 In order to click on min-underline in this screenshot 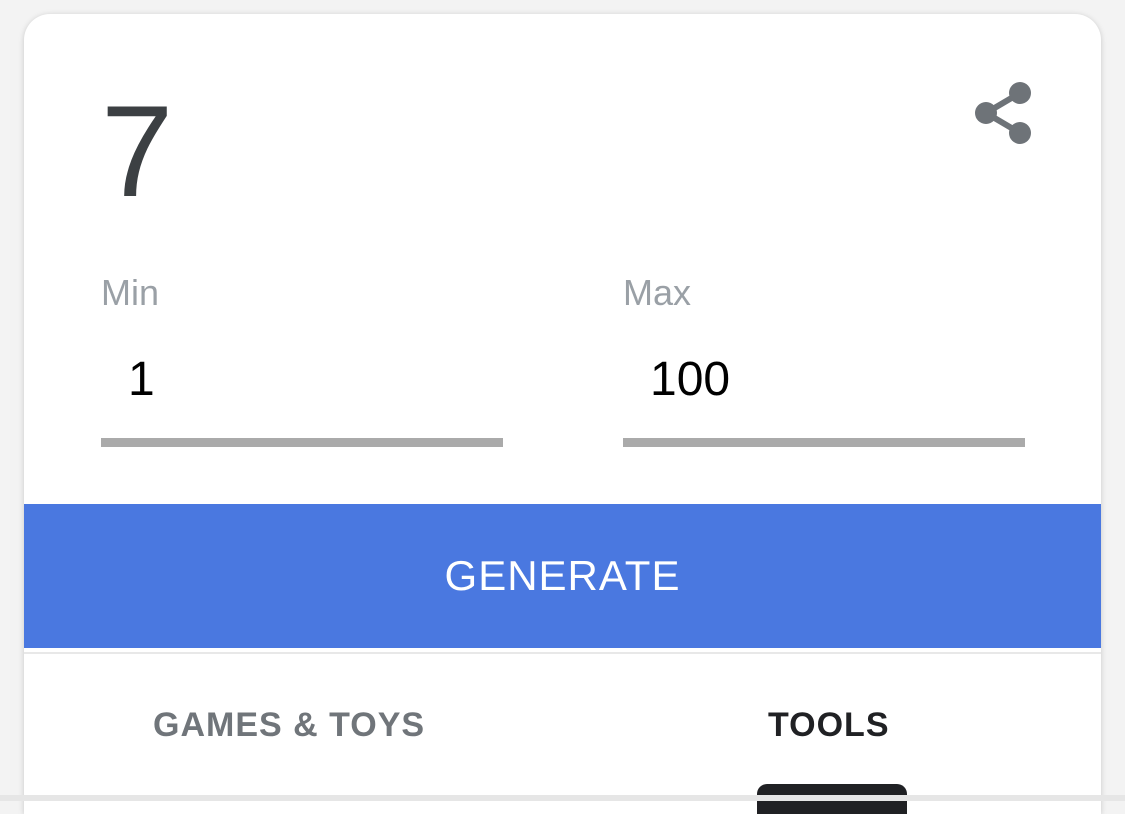, I will do `click(302, 442)`.